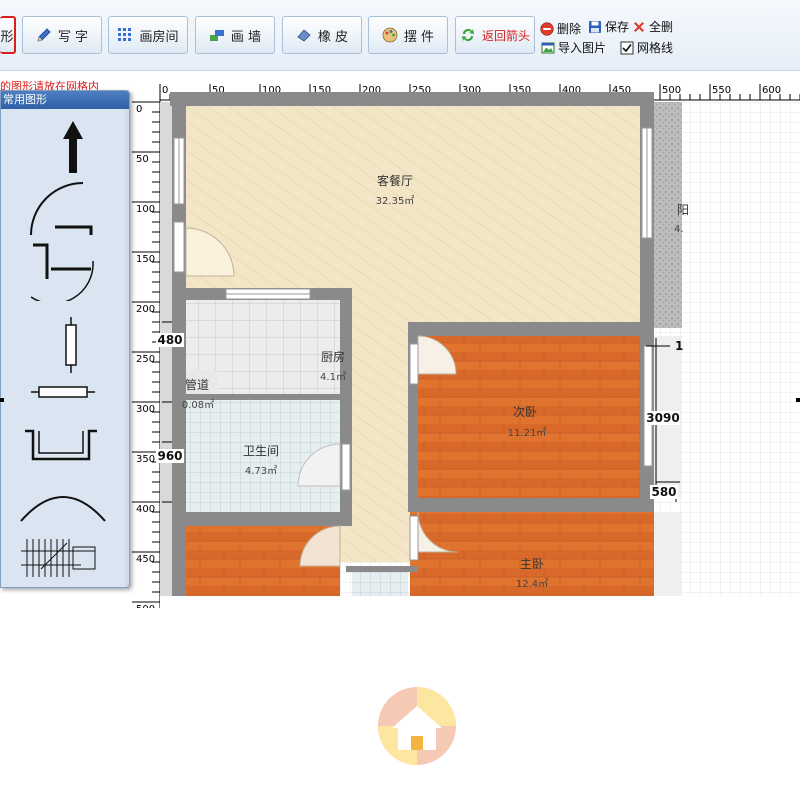  I want to click on draw-wall-label: 画 墙, so click(246, 37).